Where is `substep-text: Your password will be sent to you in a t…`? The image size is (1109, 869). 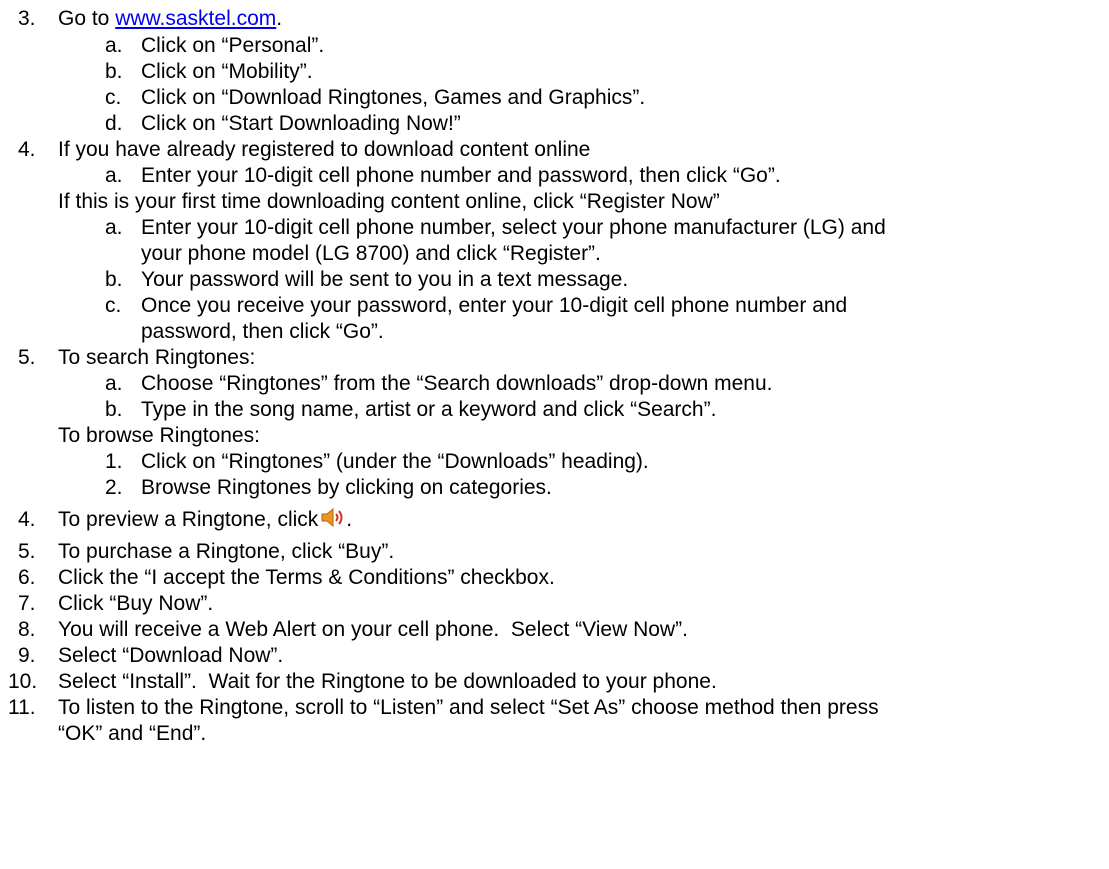
substep-text: Your password will be sent to you in a t… is located at coordinates (385, 279).